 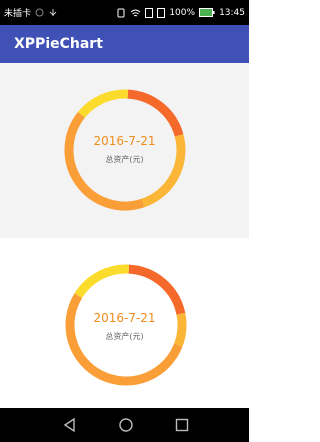 I want to click on center-subtitle-1: 总资产(元), so click(x=124, y=159).